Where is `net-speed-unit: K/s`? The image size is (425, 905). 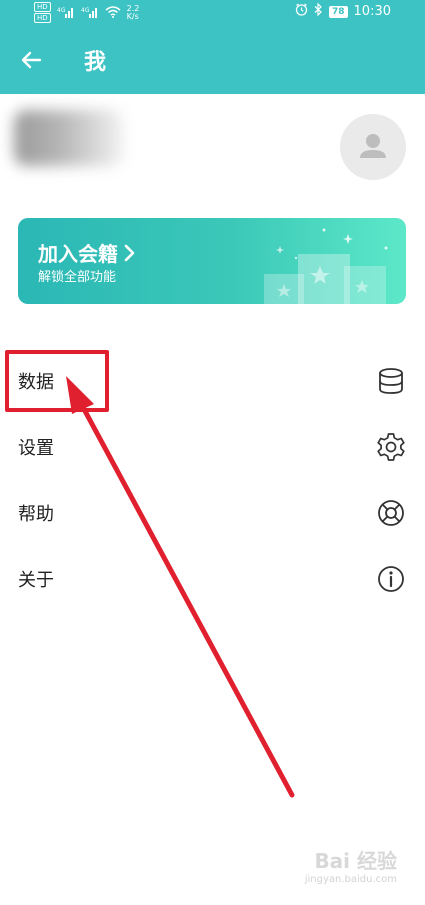
net-speed-unit: K/s is located at coordinates (132, 16).